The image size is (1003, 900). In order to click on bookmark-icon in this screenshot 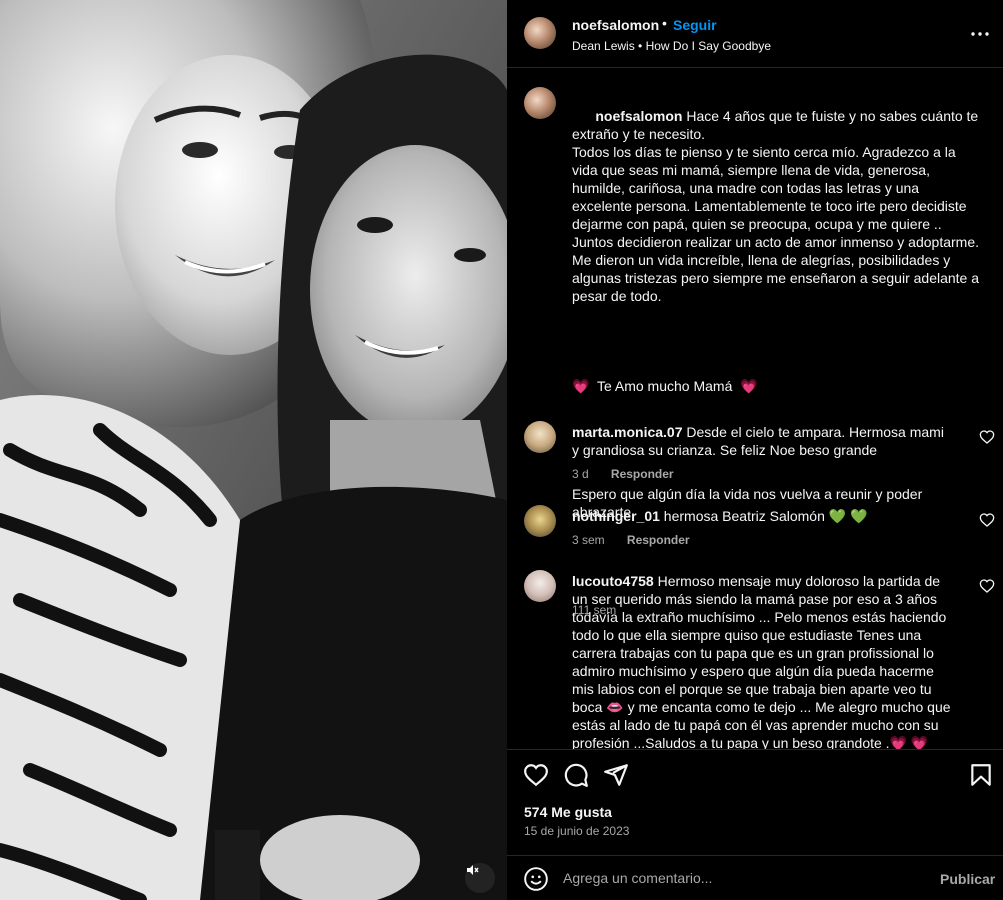, I will do `click(981, 775)`.